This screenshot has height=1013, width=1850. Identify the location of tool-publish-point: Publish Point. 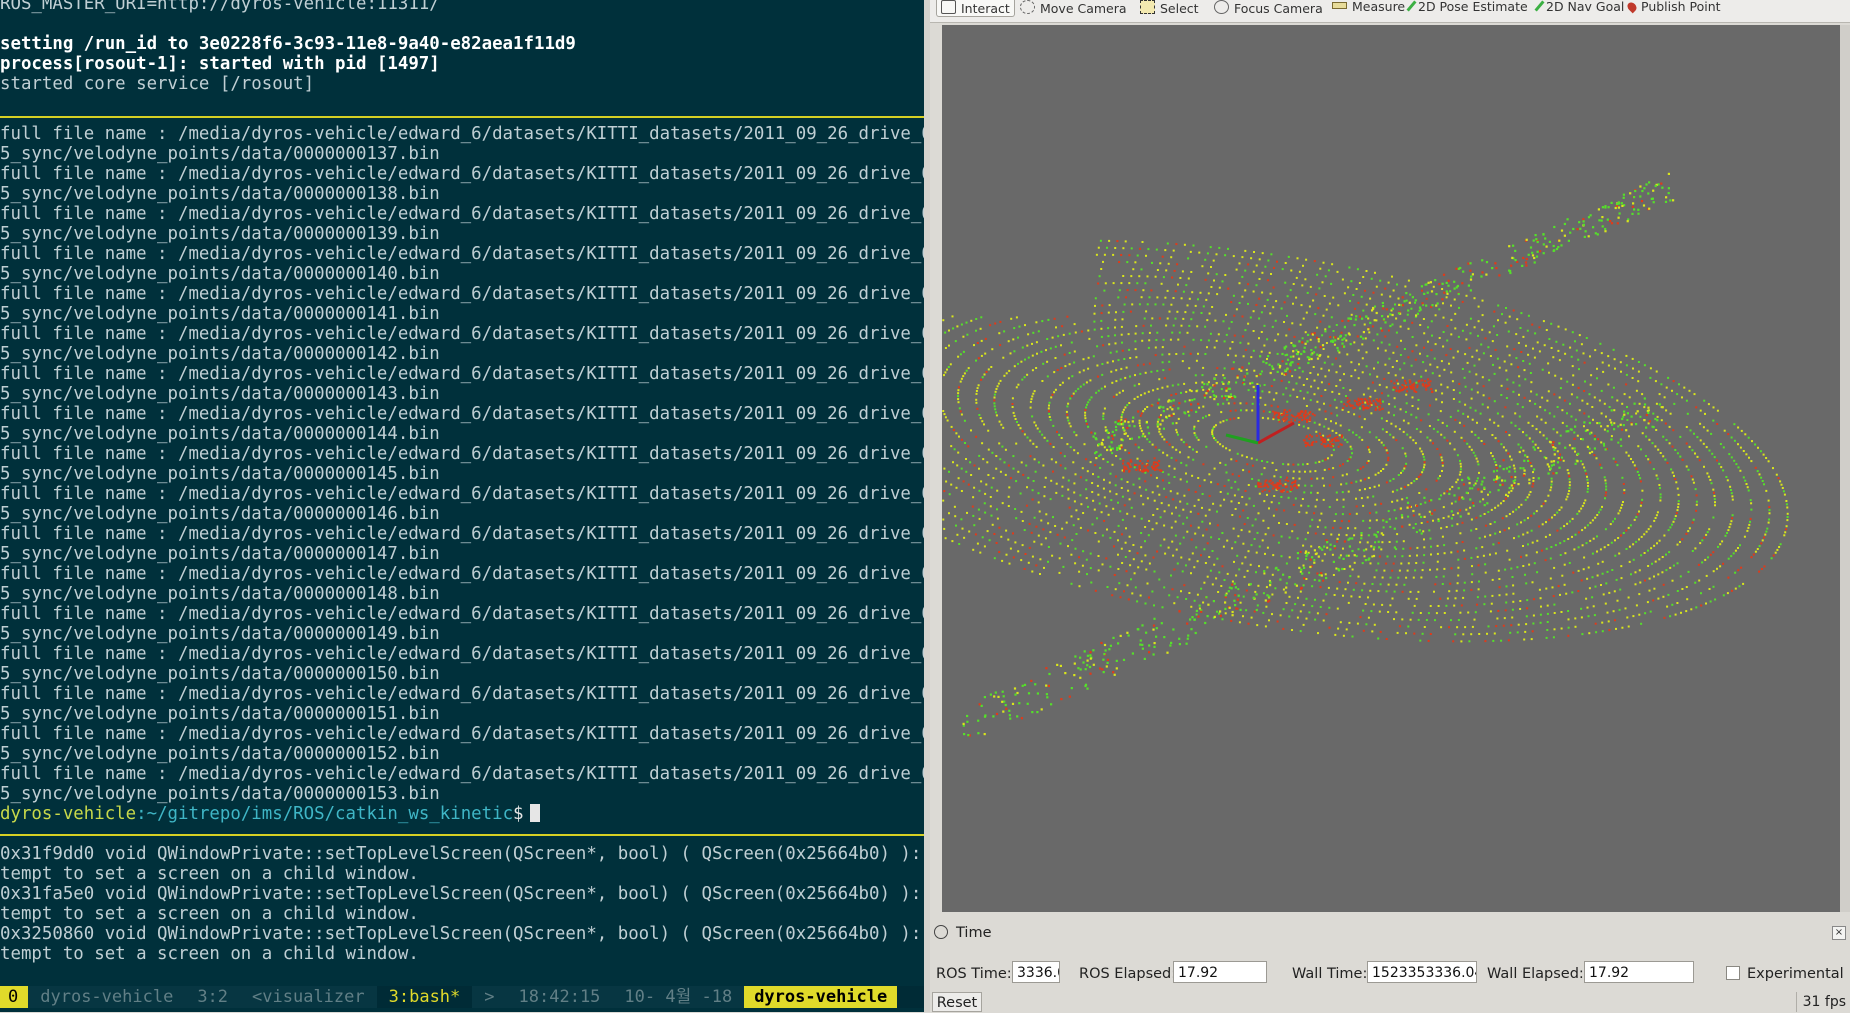
(1674, 8).